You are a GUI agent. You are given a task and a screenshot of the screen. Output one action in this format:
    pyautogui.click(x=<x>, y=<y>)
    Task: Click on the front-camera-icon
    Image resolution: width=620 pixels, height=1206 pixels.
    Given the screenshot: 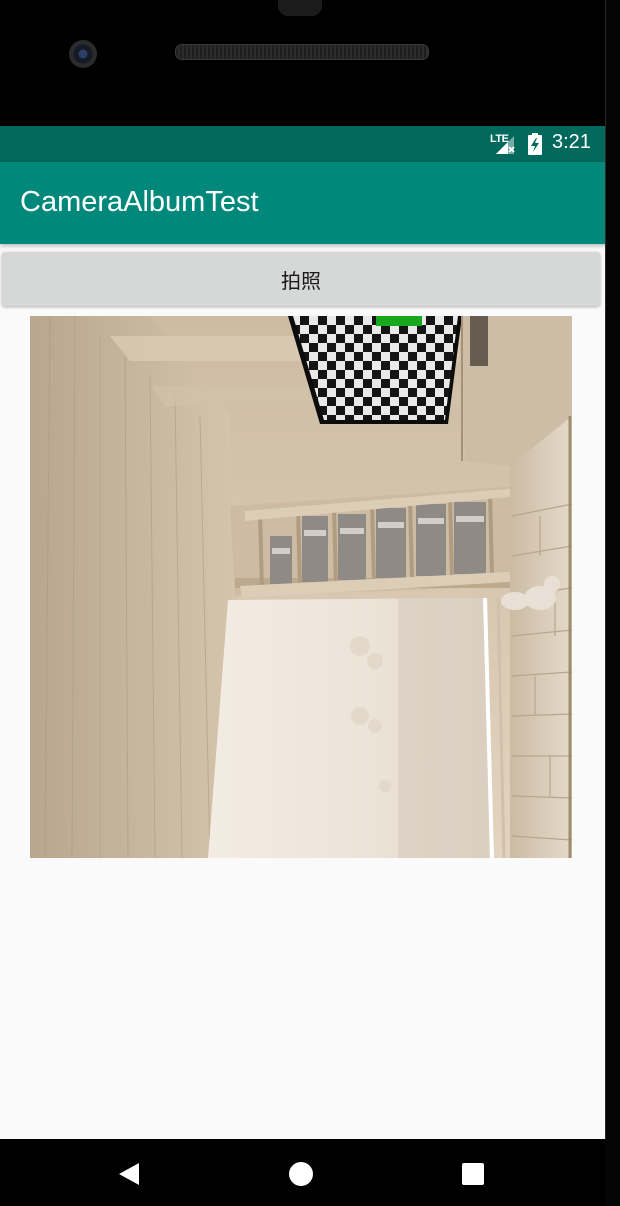 What is the action you would take?
    pyautogui.click(x=83, y=54)
    